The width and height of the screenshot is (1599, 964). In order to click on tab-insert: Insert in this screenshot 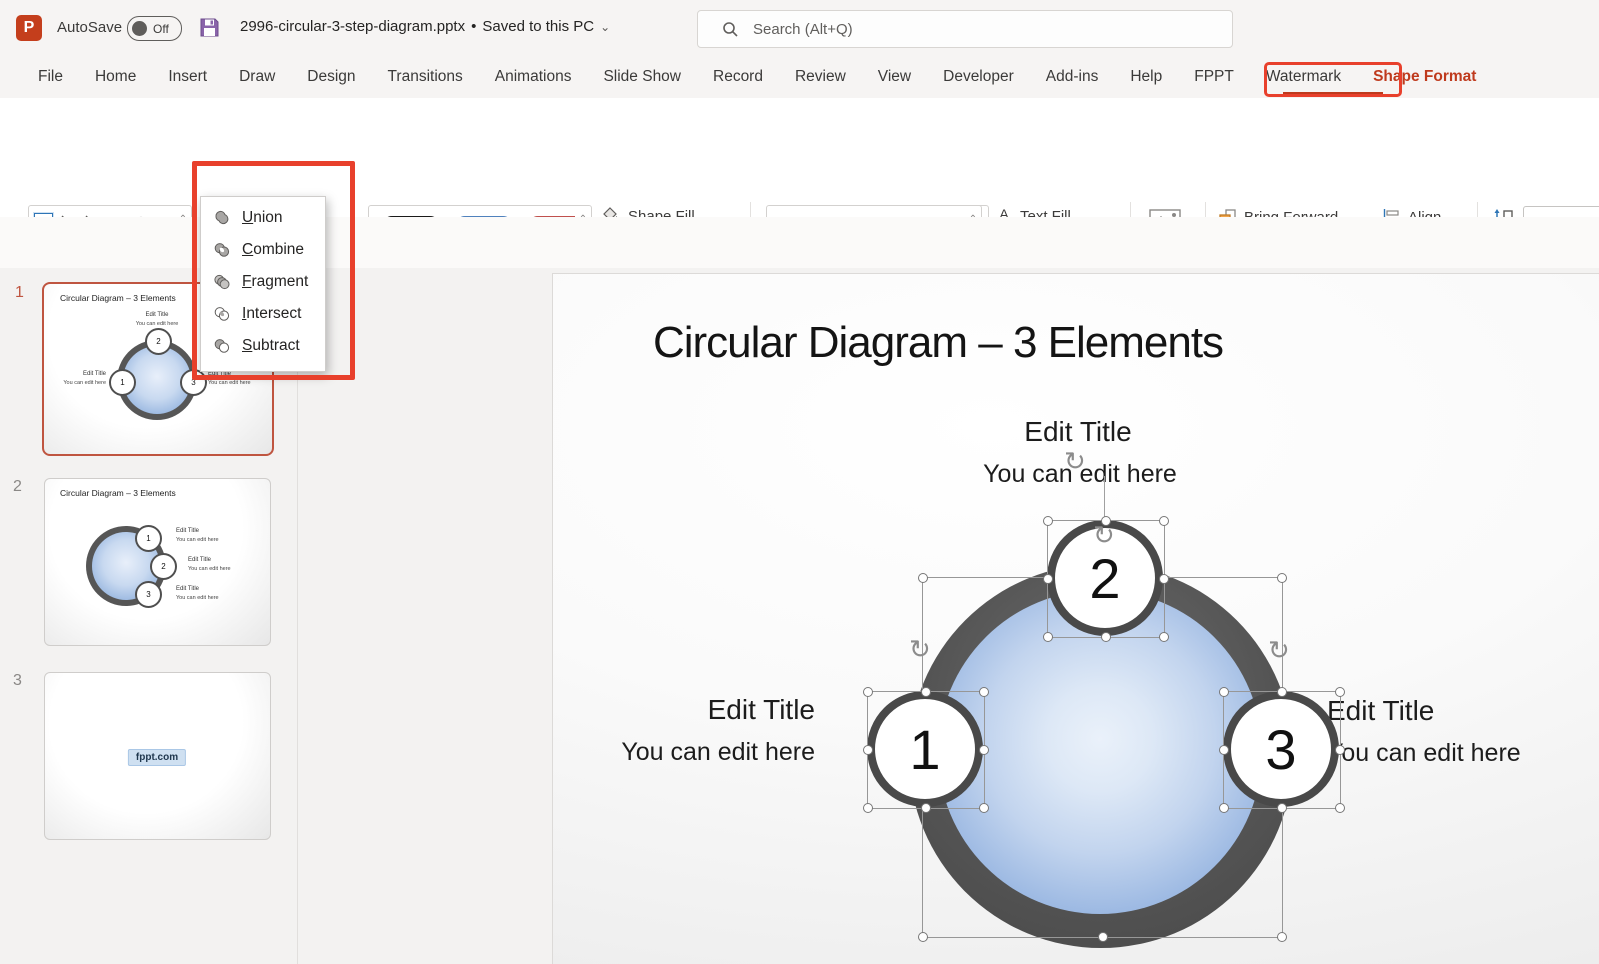, I will do `click(187, 77)`.